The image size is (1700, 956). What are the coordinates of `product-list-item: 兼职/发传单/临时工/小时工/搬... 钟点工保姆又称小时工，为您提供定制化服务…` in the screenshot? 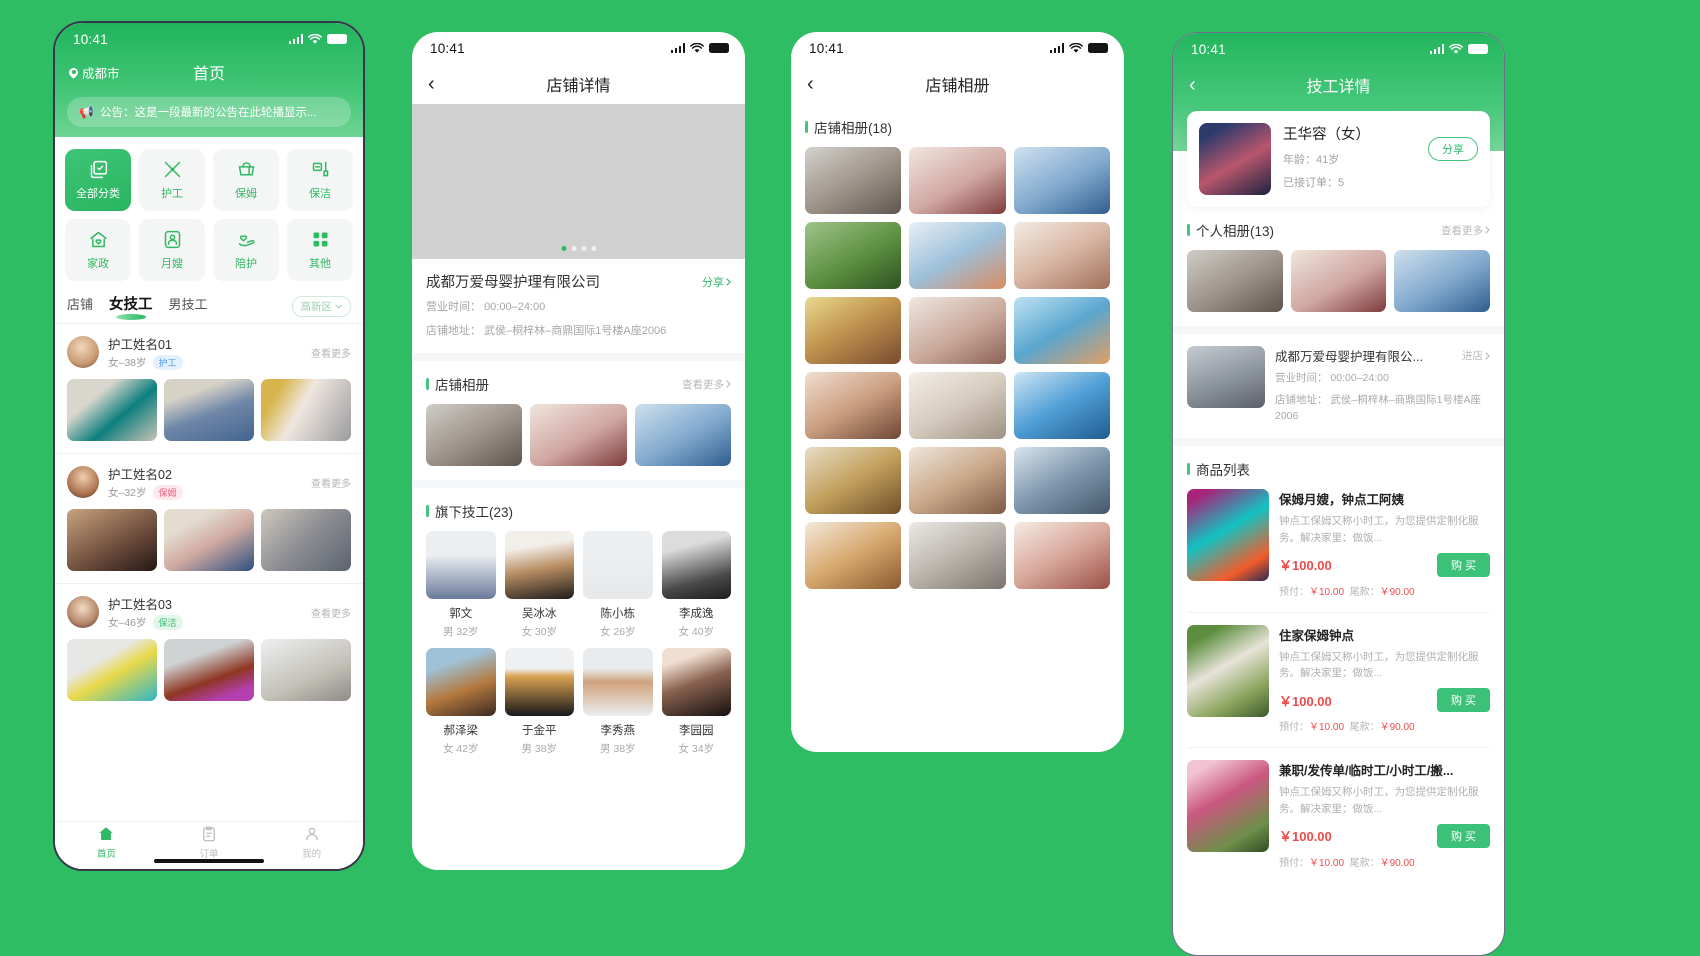 It's located at (1338, 821).